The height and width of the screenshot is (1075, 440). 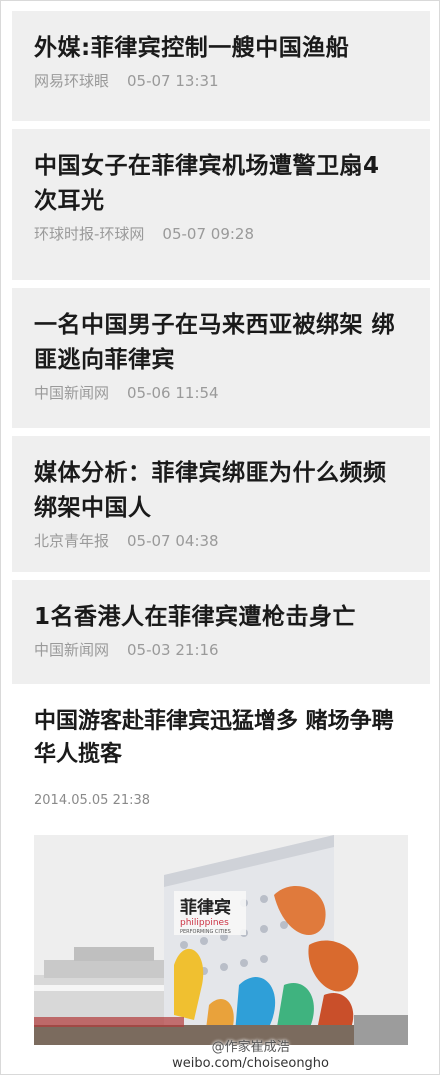 I want to click on article-time: 05-07 09:28, so click(x=208, y=234).